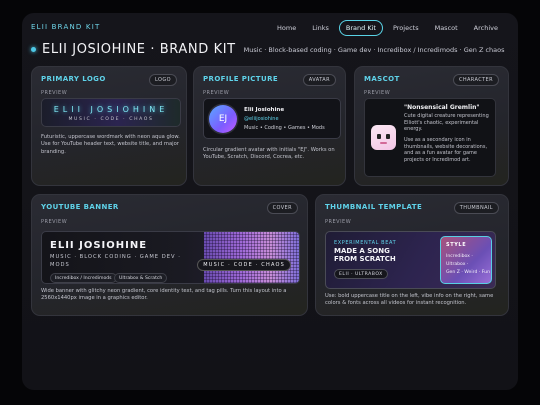 The width and height of the screenshot is (540, 405). I want to click on style-heading: STYLE, so click(456, 245).